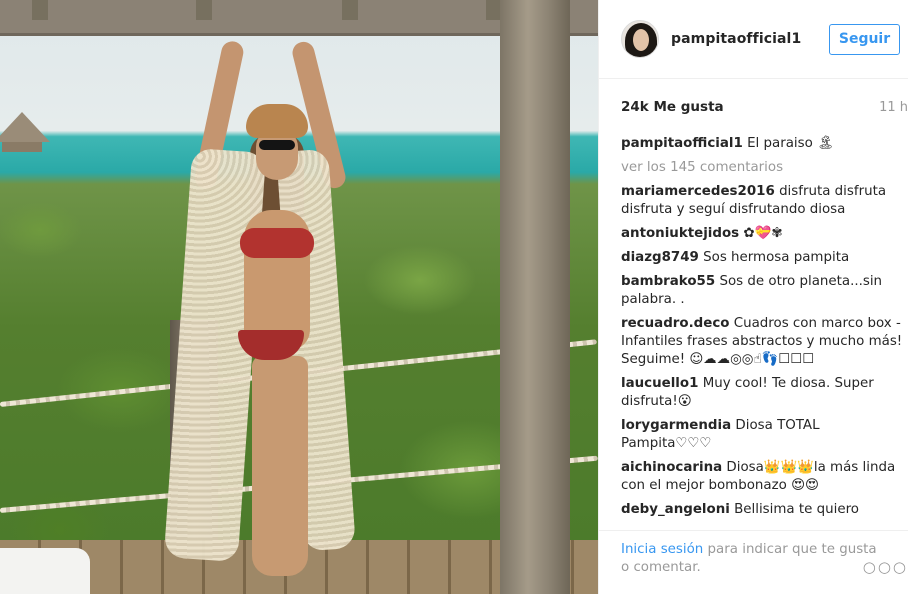 The height and width of the screenshot is (594, 916). What do you see at coordinates (660, 257) in the screenshot?
I see `comment-username: diazg8749` at bounding box center [660, 257].